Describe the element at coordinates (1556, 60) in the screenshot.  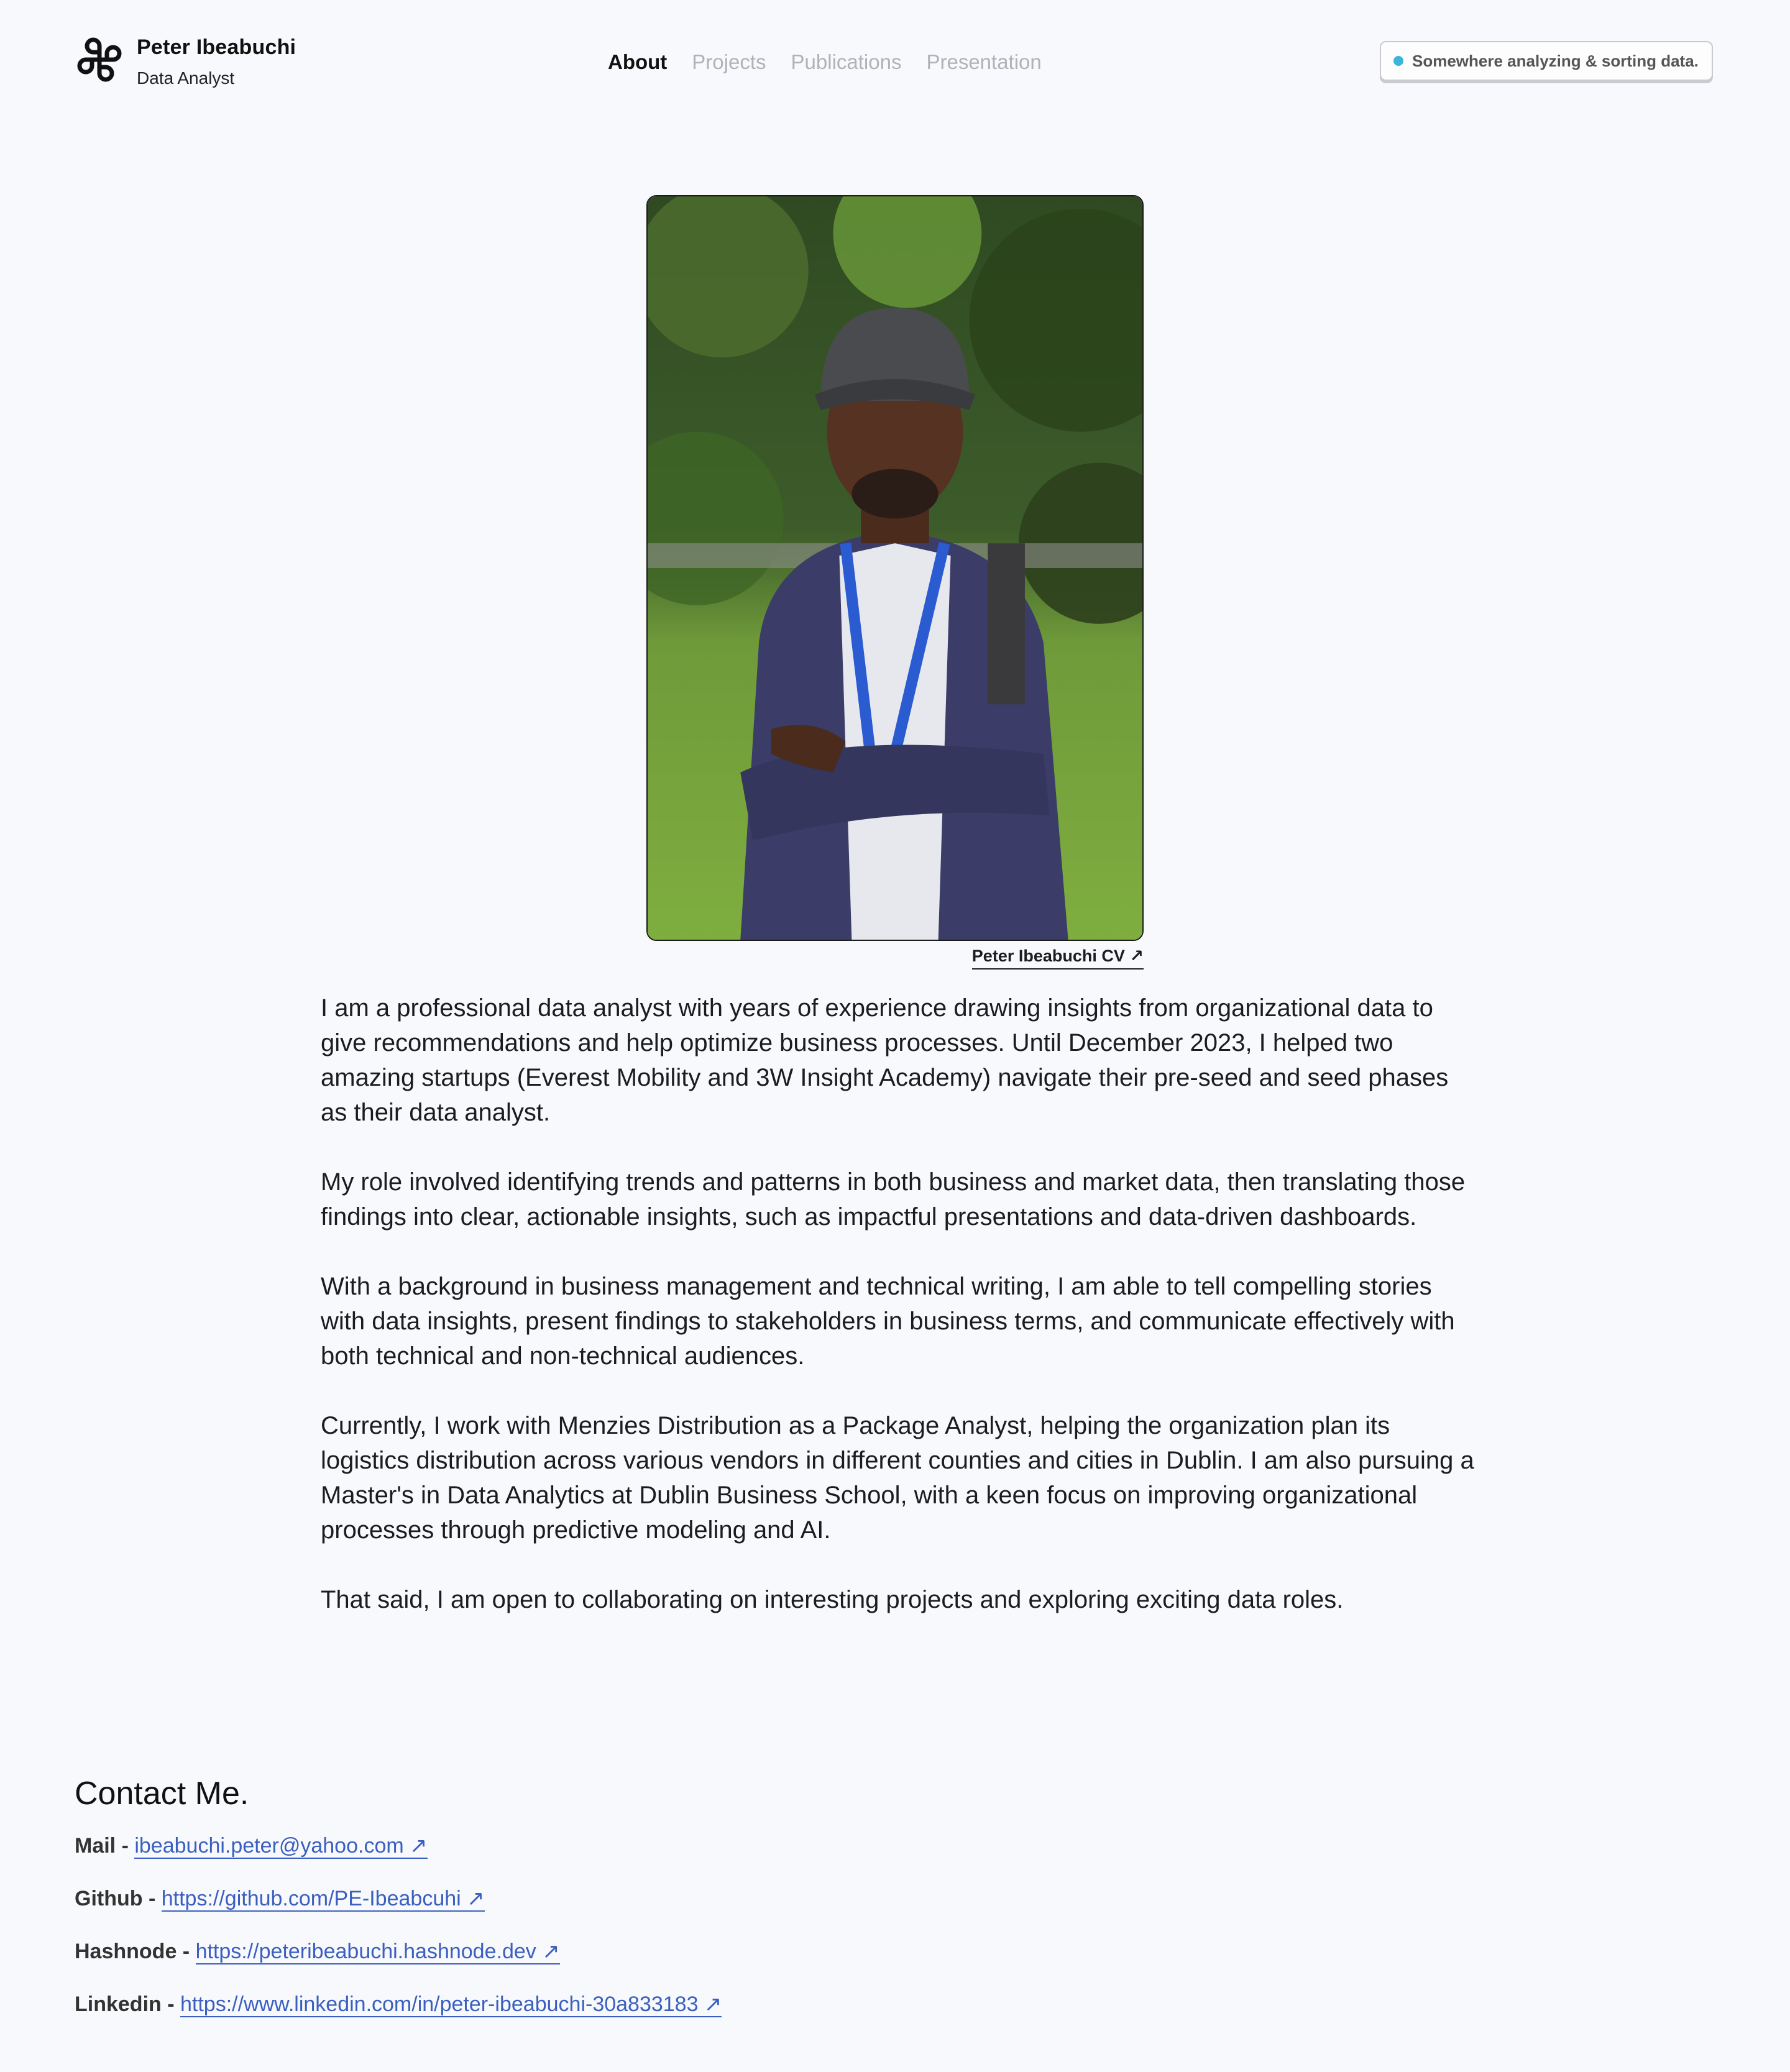
I see `status-text: Somewhere analyzing & sorting data.` at that location.